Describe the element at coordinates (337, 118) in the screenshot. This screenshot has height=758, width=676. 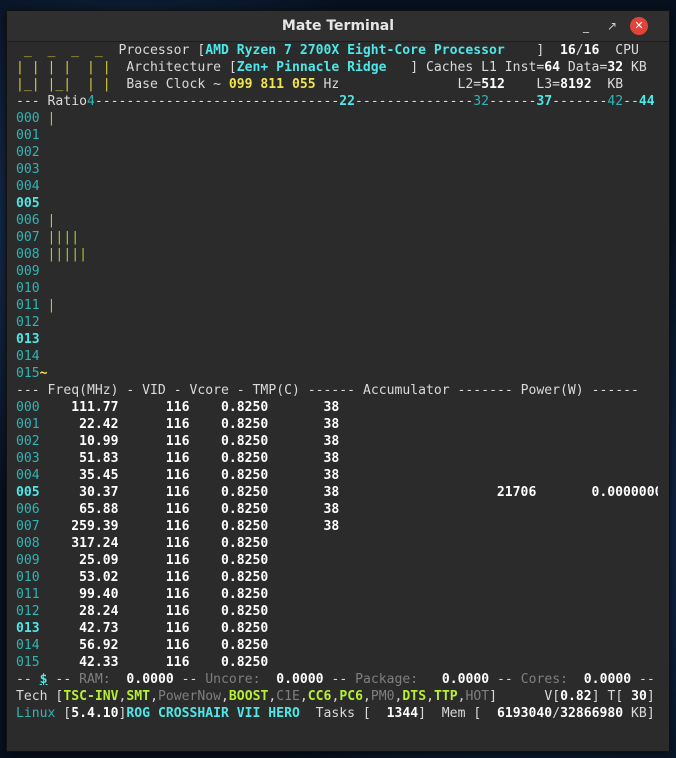
I see `ratio-row: 000 |` at that location.